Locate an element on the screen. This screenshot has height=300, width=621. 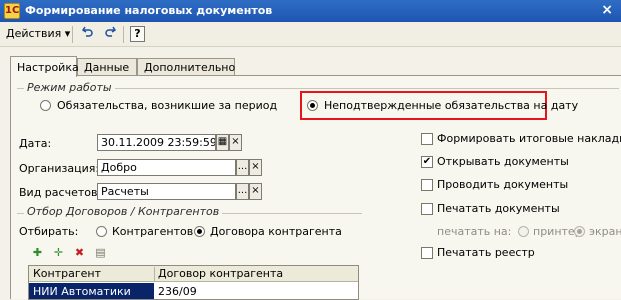
tab-data: Данные is located at coordinates (107, 67).